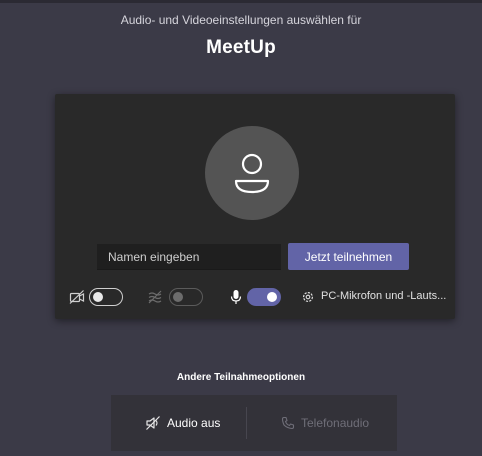  I want to click on top-bar, so click(241, 1).